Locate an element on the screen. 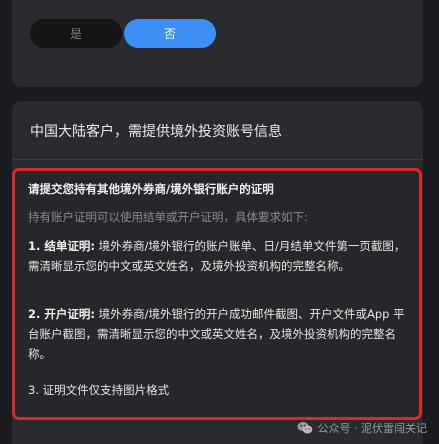 The height and width of the screenshot is (444, 439). no-button: 否 is located at coordinates (170, 33).